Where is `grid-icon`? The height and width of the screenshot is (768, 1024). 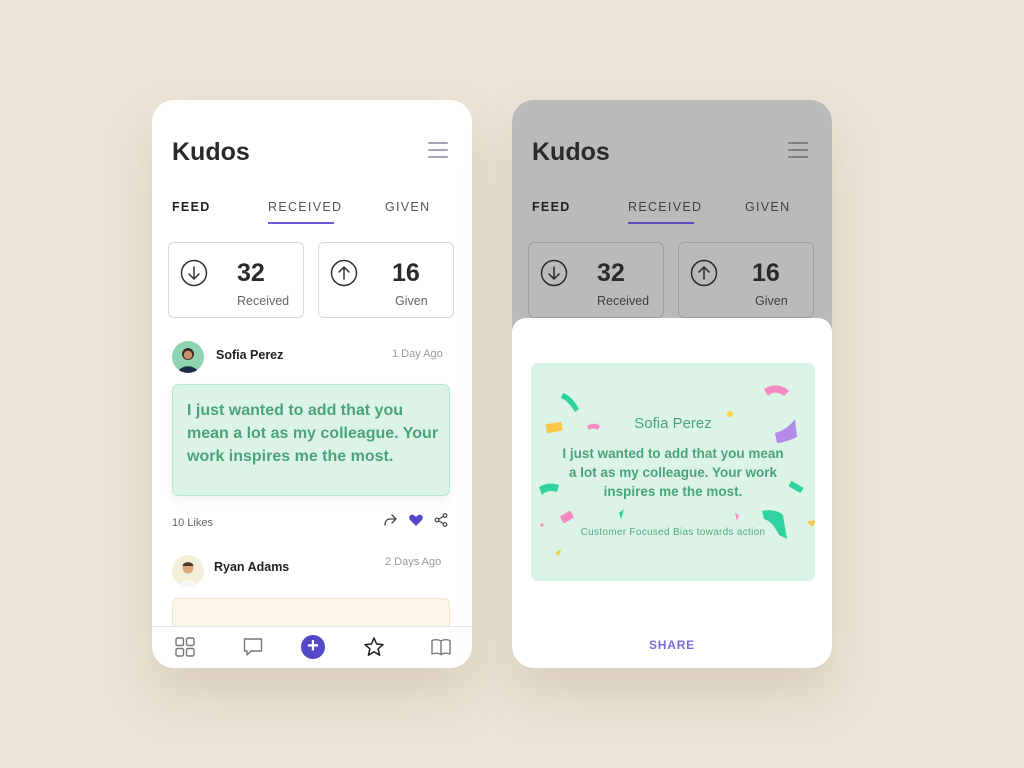 grid-icon is located at coordinates (185, 647).